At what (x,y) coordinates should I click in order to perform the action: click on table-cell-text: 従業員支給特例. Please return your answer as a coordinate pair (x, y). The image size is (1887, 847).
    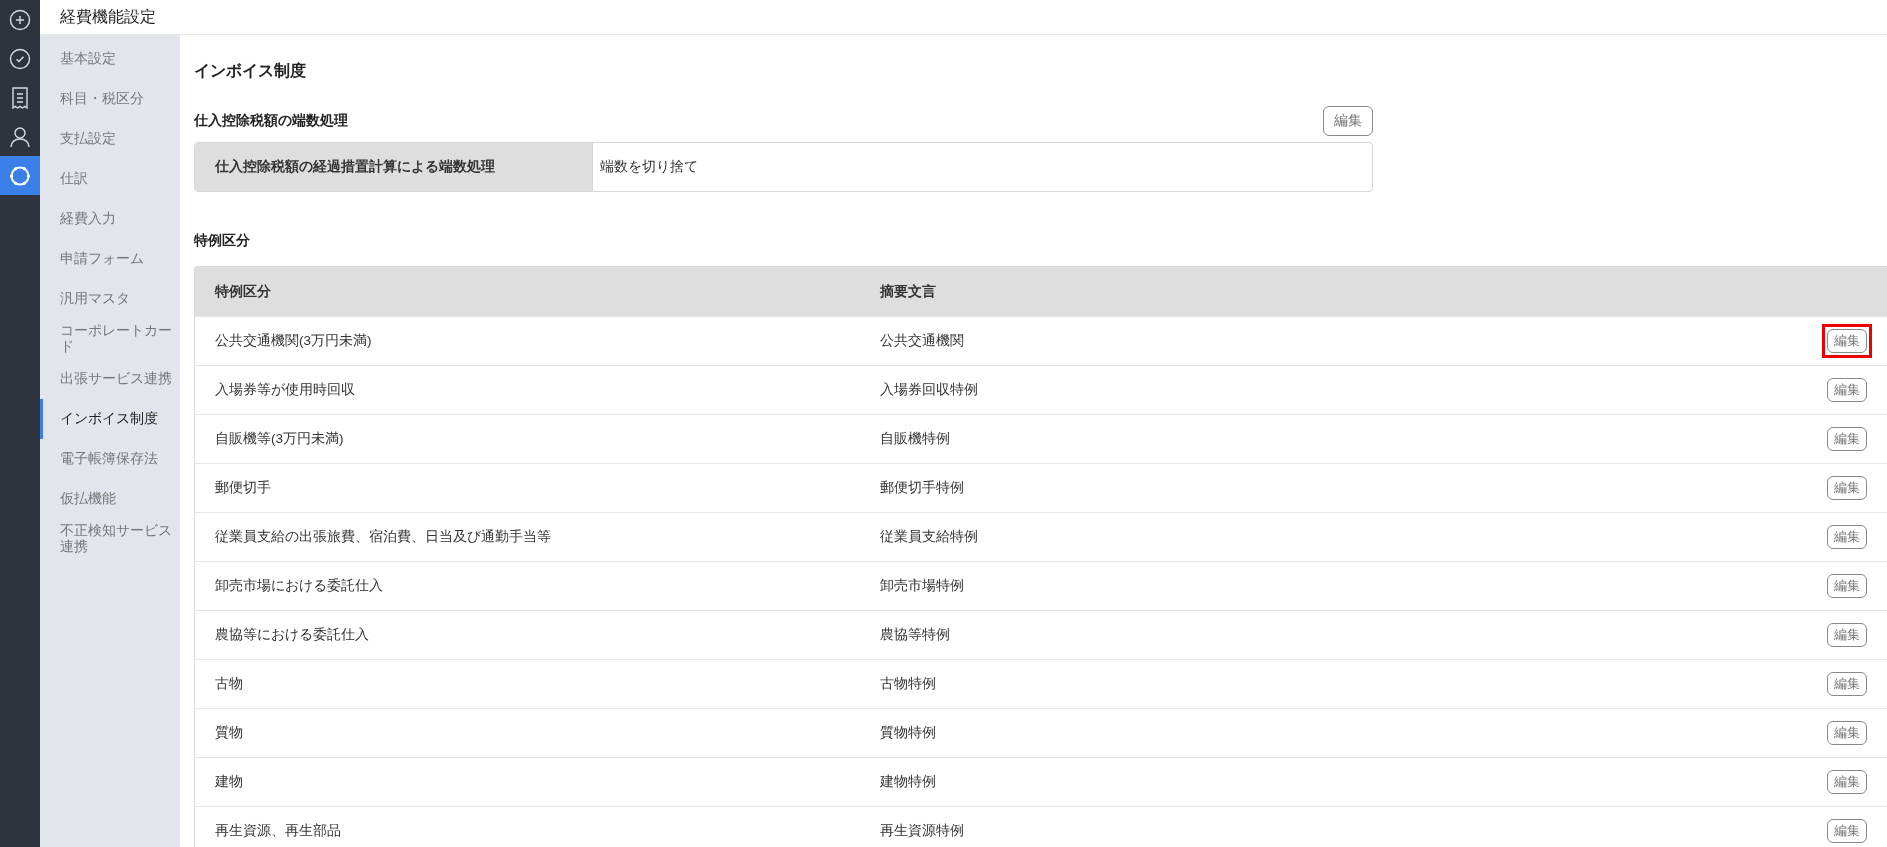
    Looking at the image, I should click on (929, 537).